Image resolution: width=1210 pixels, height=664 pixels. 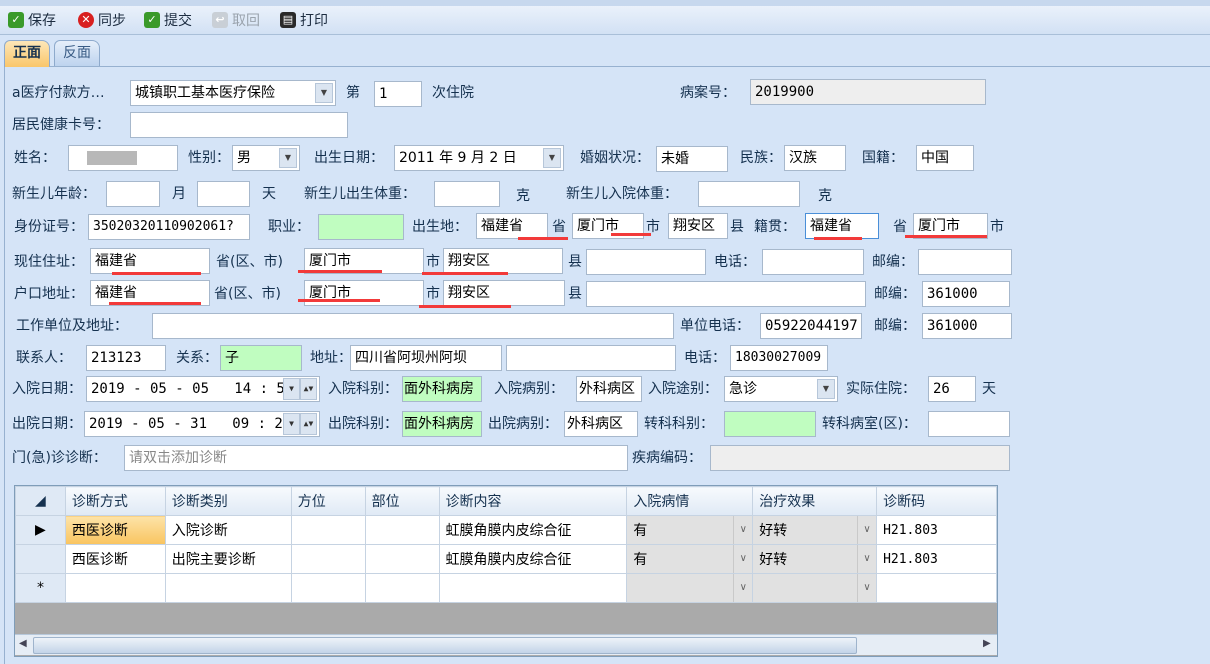 What do you see at coordinates (698, 226) in the screenshot?
I see `birthplace-county-input: 翔安区` at bounding box center [698, 226].